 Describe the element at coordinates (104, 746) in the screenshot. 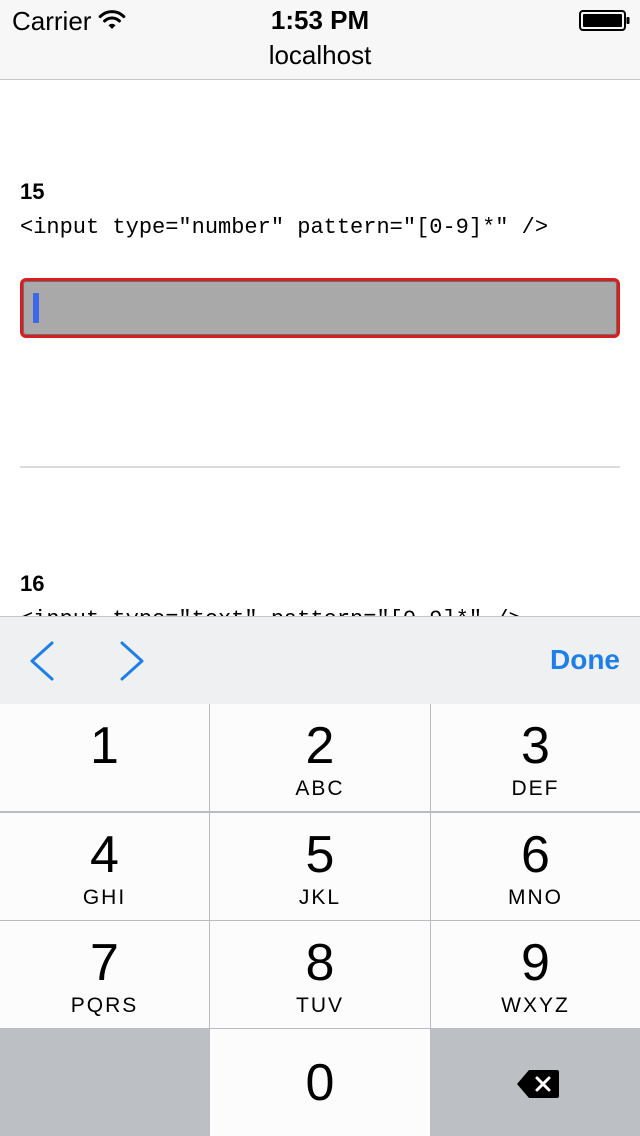

I see `key-digit: 1` at that location.